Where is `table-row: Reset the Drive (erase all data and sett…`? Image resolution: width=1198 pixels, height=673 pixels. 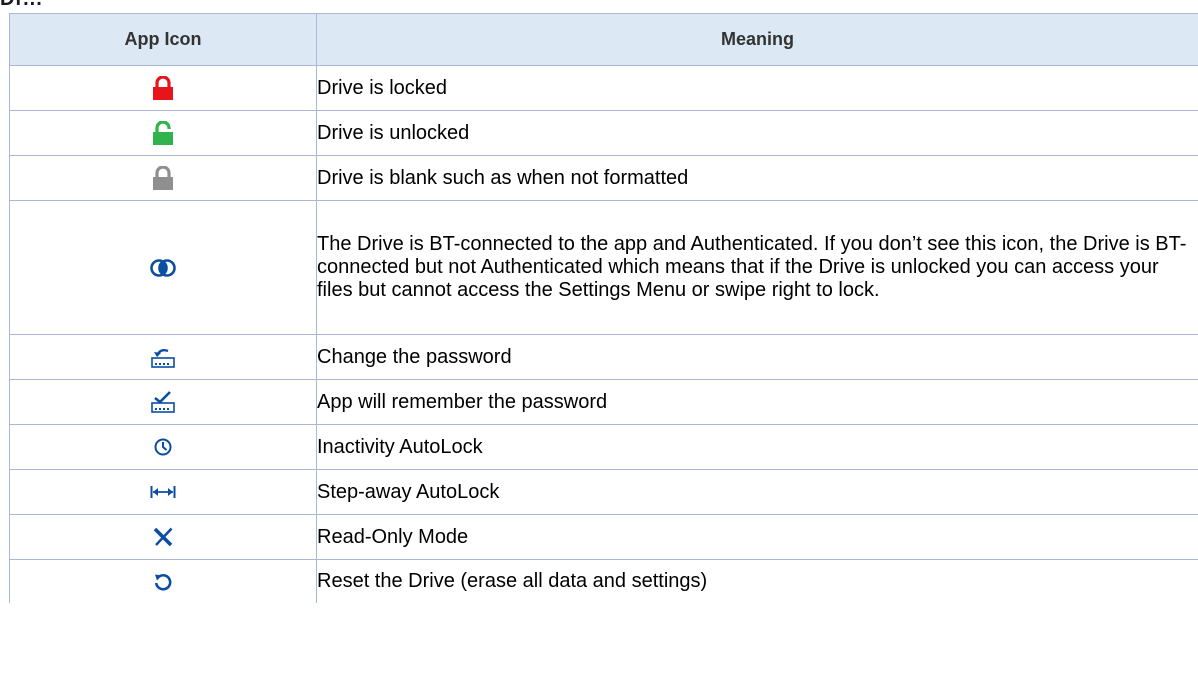
table-row: Reset the Drive (erase all data and sett… is located at coordinates (603, 581).